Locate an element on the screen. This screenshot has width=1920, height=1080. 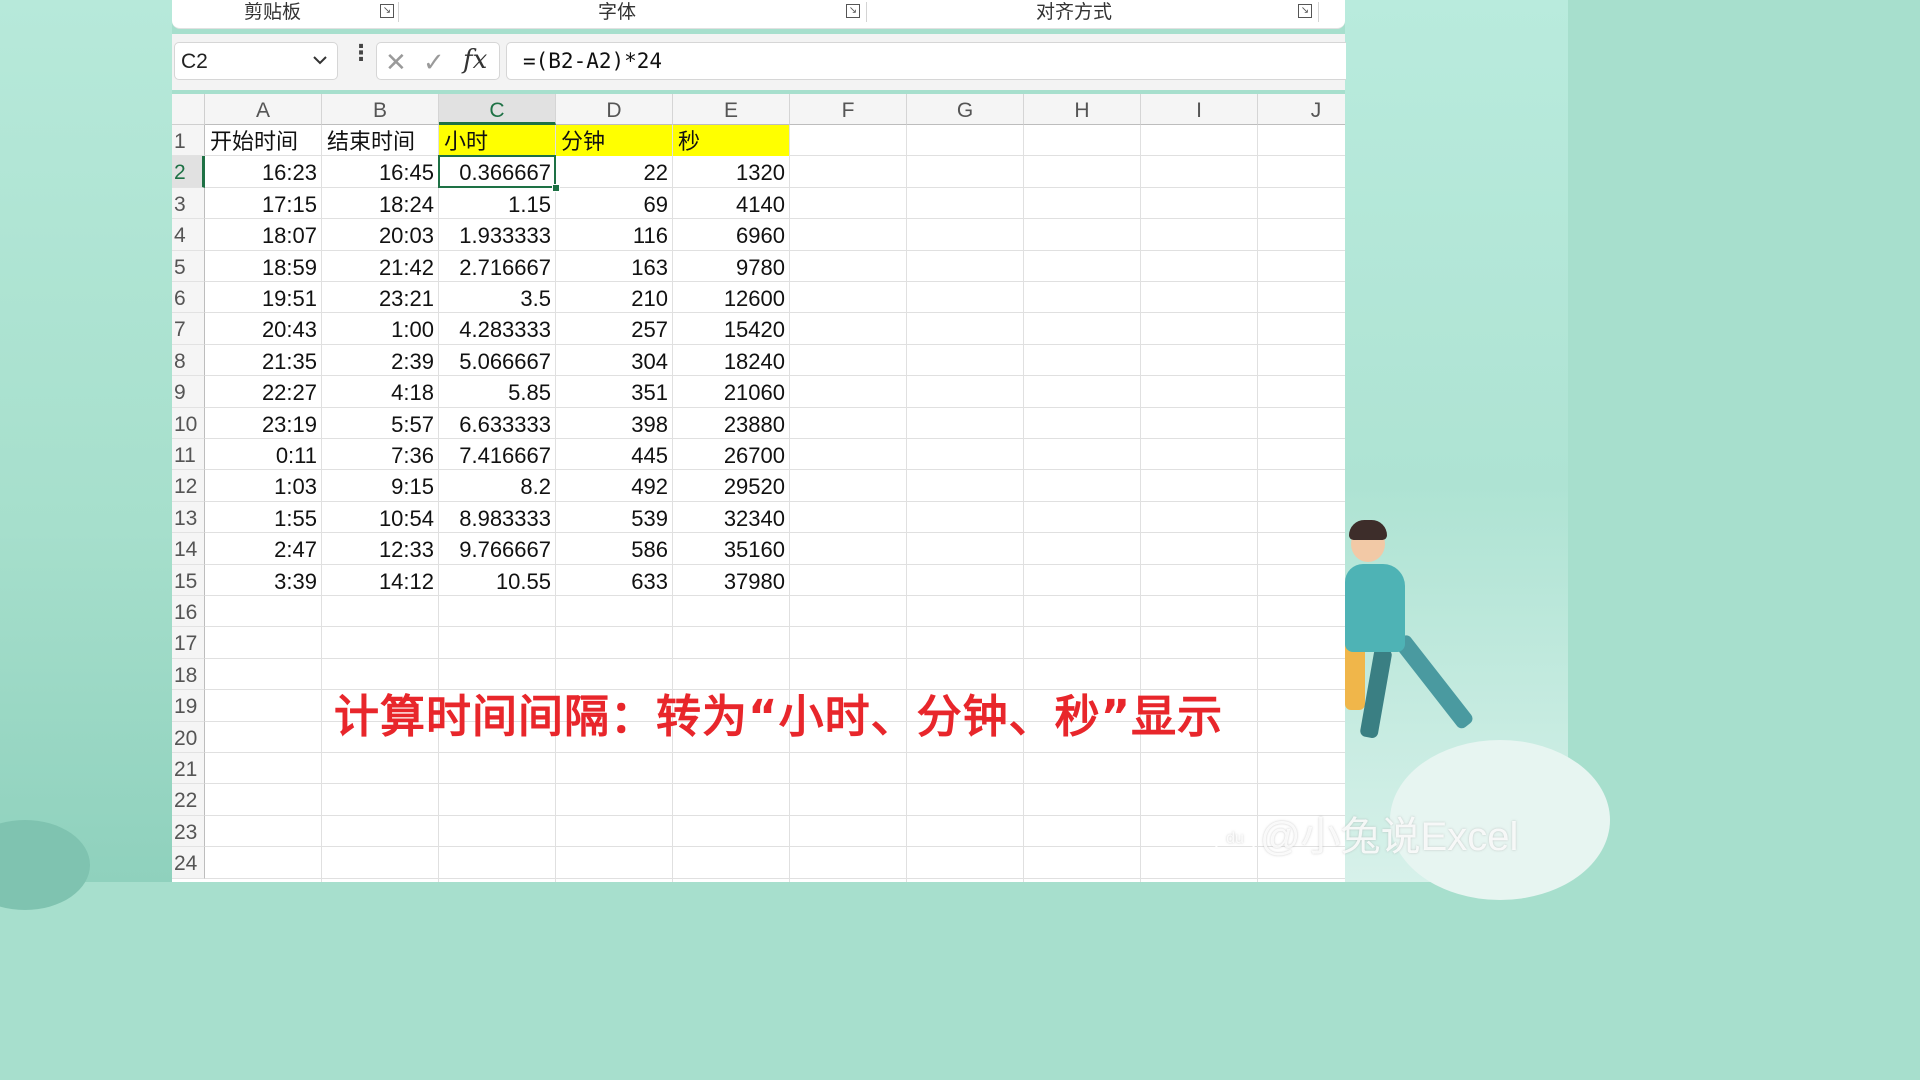
data-cell: 210 is located at coordinates (614, 297).